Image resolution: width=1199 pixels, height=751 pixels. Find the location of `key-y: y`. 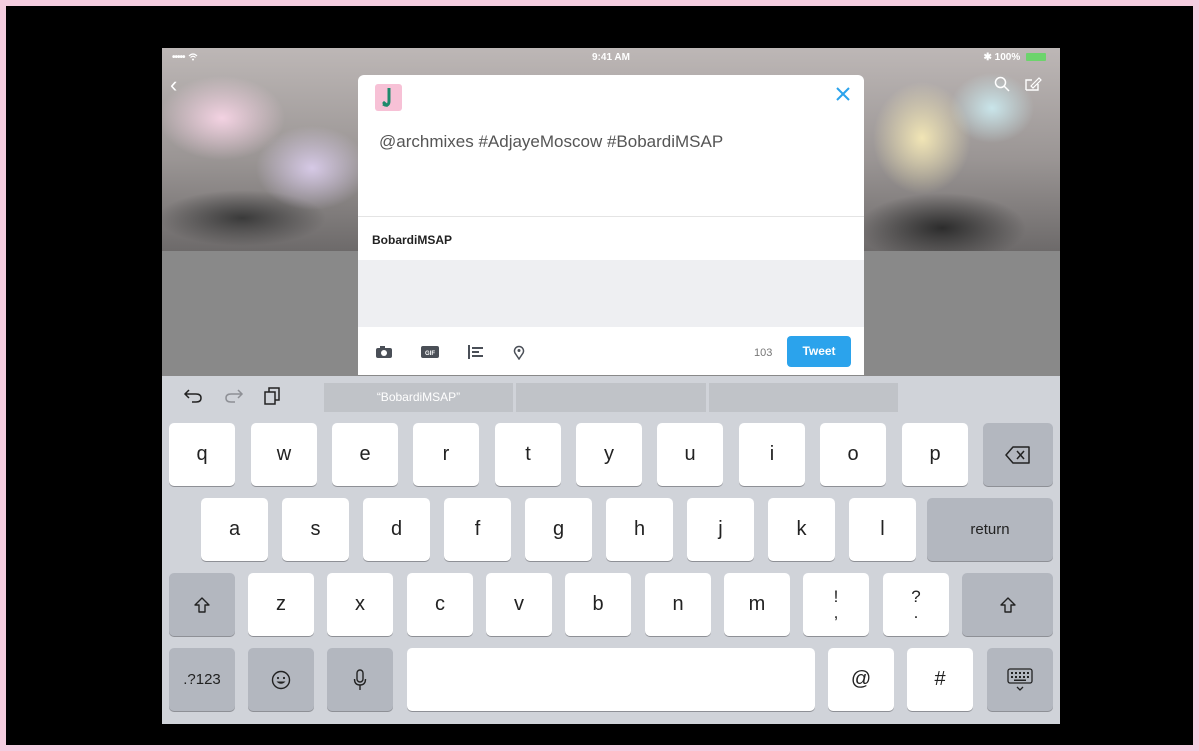

key-y: y is located at coordinates (609, 454).